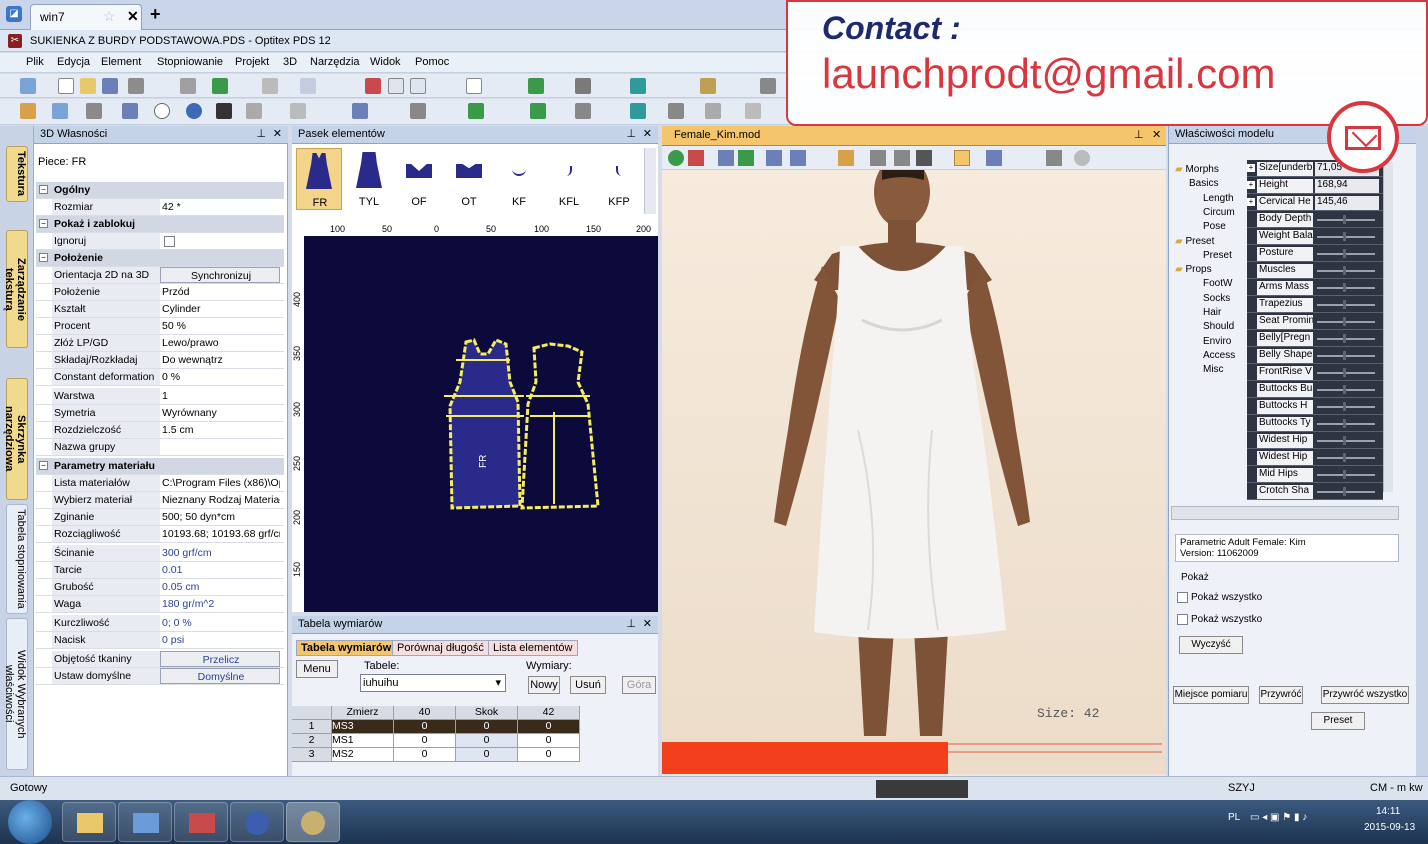 Image resolution: width=1428 pixels, height=844 pixels. Describe the element at coordinates (270, 86) in the screenshot. I see `zoom-icon` at that location.